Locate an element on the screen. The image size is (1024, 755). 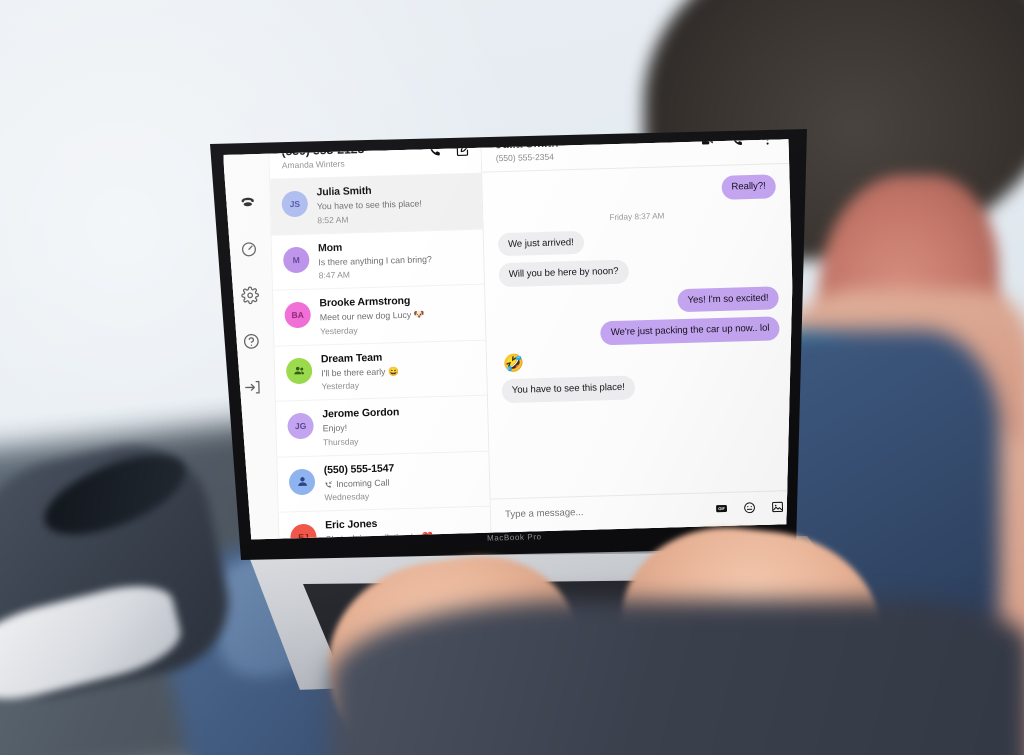
composer-actions: GIF is located at coordinates (749, 507).